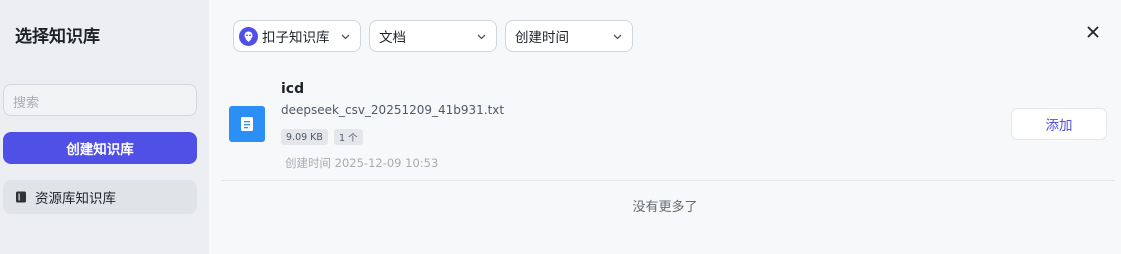 The image size is (1121, 254). I want to click on file-name: deepseek_csv_20251209_41b931.txt, so click(393, 110).